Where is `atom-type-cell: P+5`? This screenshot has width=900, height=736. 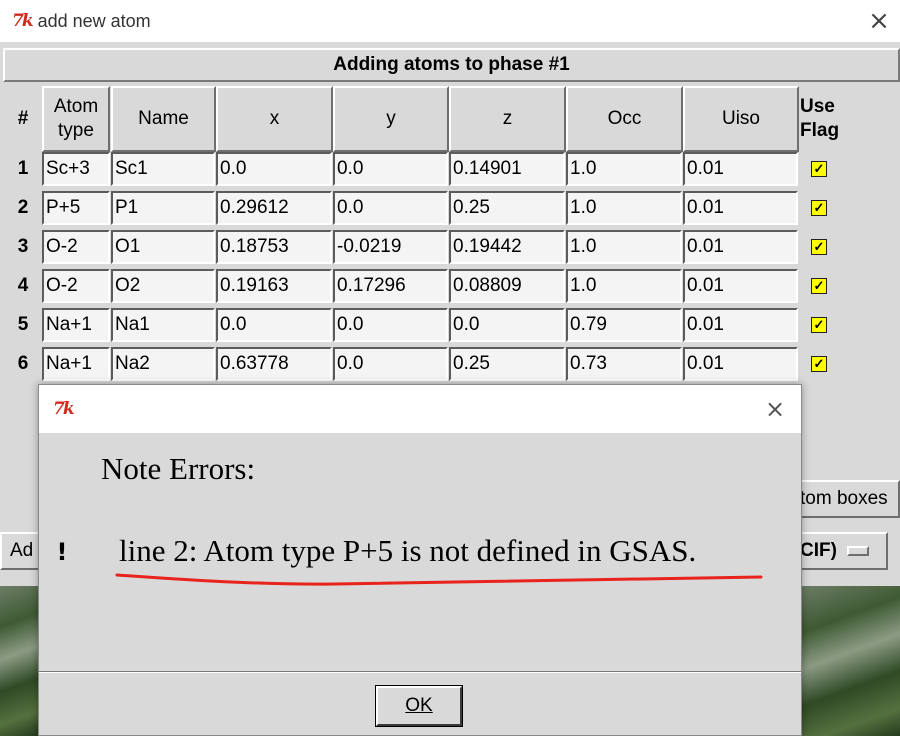
atom-type-cell: P+5 is located at coordinates (76, 208).